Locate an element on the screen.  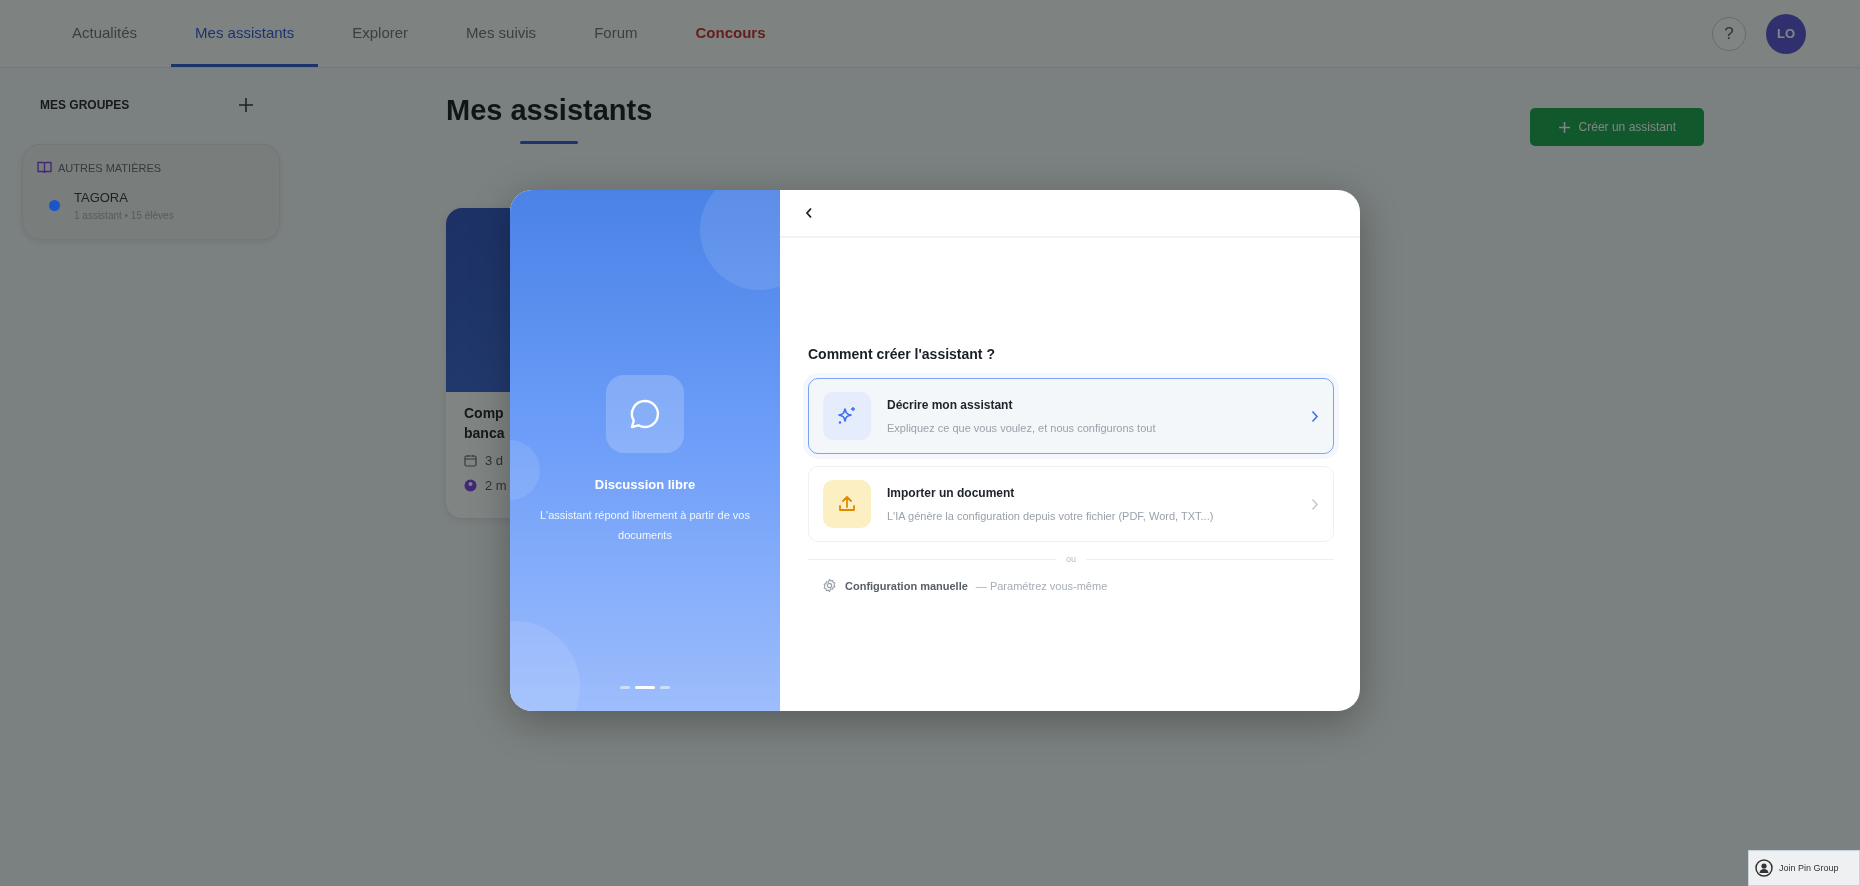
manual-configuration-link: Configuration manuelle — Paramétrez vous-même is located at coordinates (958, 585).